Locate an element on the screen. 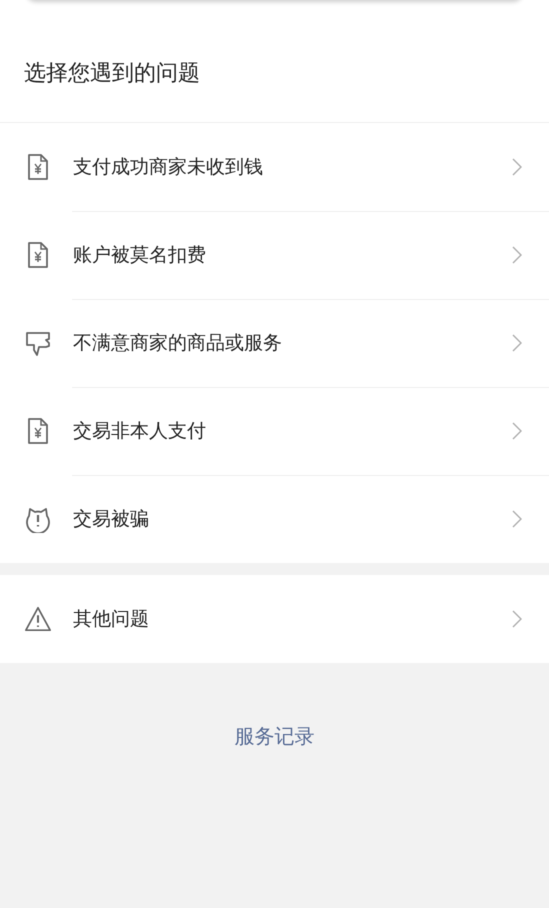  problem-label: 其他问题 is located at coordinates (111, 619).